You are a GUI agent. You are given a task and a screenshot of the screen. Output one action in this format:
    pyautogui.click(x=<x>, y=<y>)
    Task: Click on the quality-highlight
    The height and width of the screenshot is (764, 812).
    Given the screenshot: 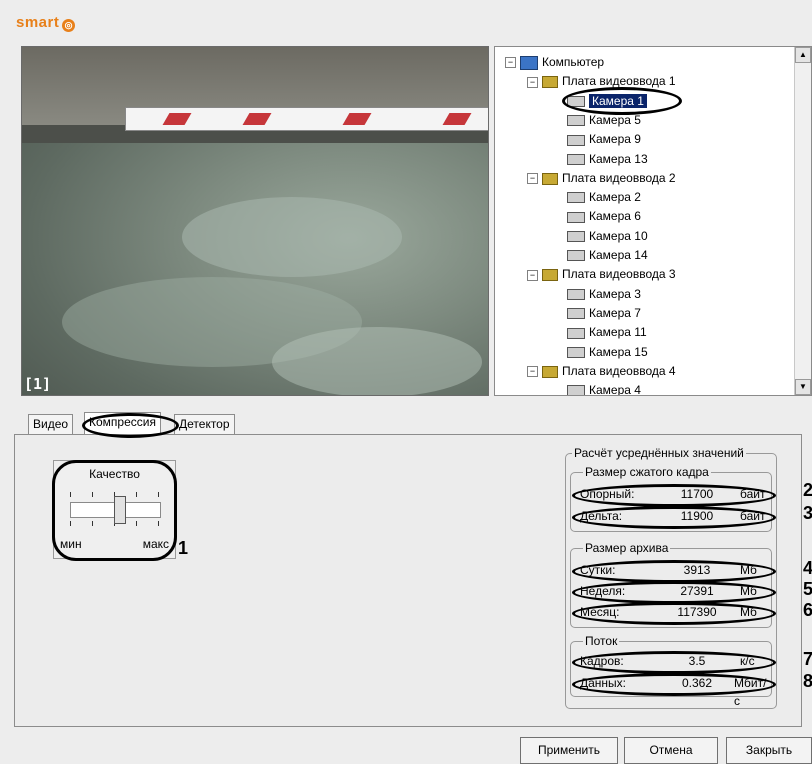 What is the action you would take?
    pyautogui.click(x=114, y=510)
    